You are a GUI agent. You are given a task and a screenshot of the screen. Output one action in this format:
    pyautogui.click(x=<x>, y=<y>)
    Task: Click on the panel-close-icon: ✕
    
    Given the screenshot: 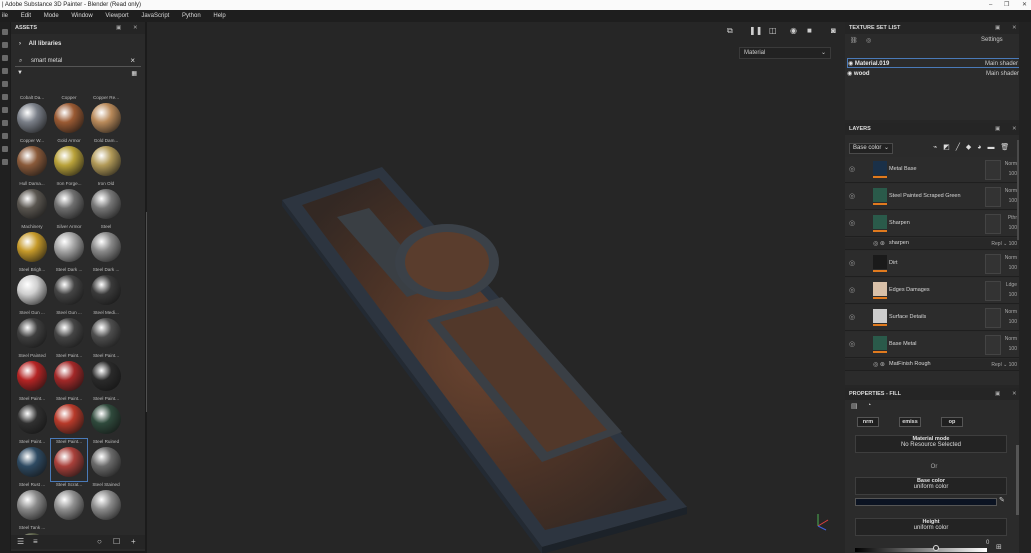 What is the action you would take?
    pyautogui.click(x=1014, y=394)
    